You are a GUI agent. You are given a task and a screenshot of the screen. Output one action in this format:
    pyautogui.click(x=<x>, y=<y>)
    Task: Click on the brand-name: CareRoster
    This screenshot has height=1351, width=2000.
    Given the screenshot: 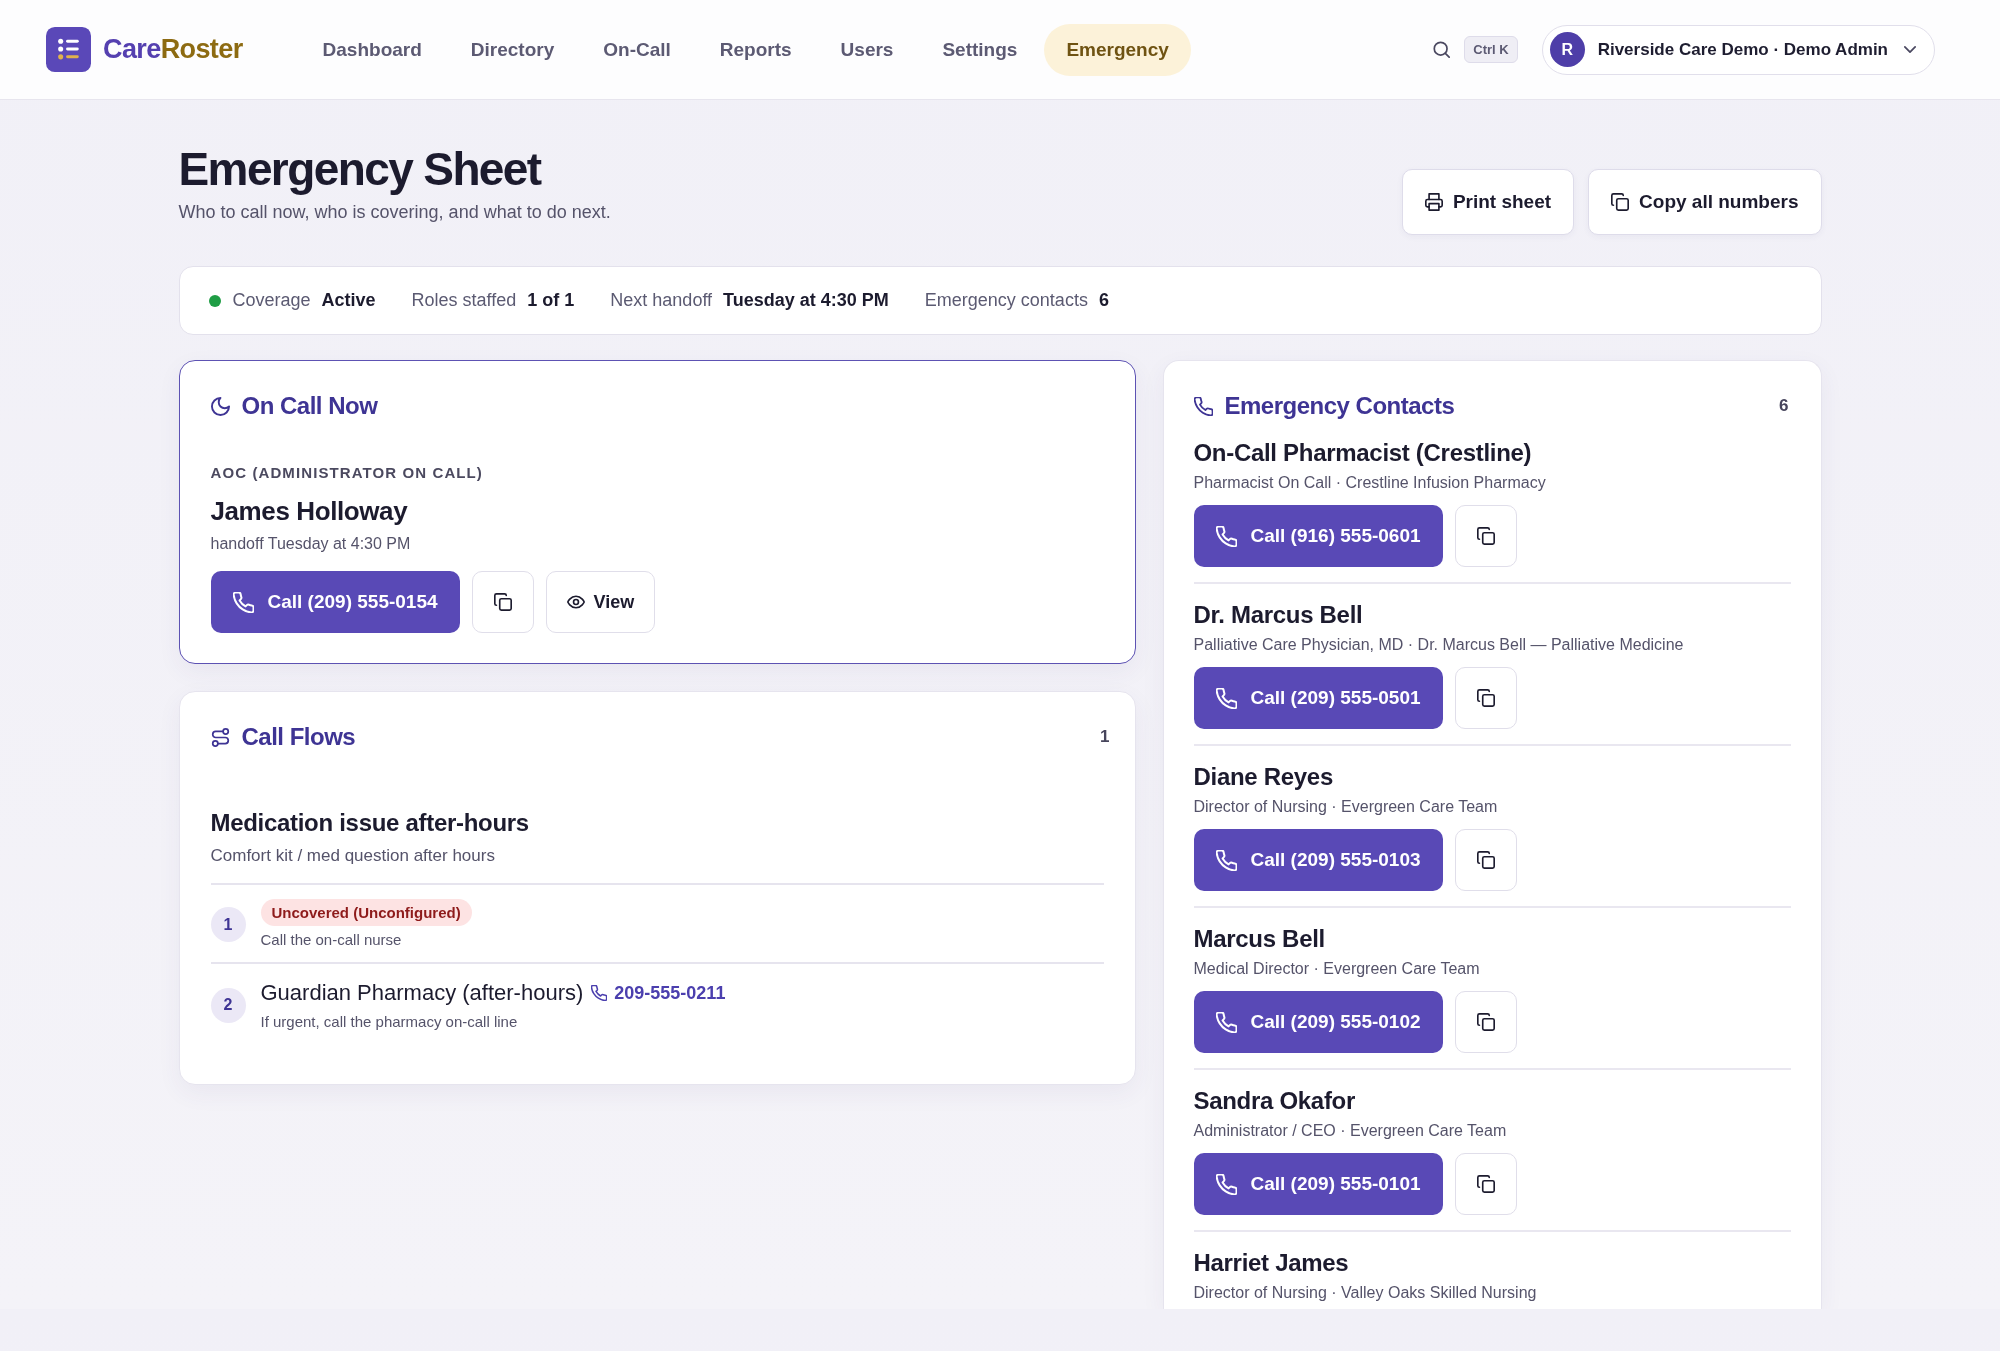 What is the action you would take?
    pyautogui.click(x=173, y=49)
    